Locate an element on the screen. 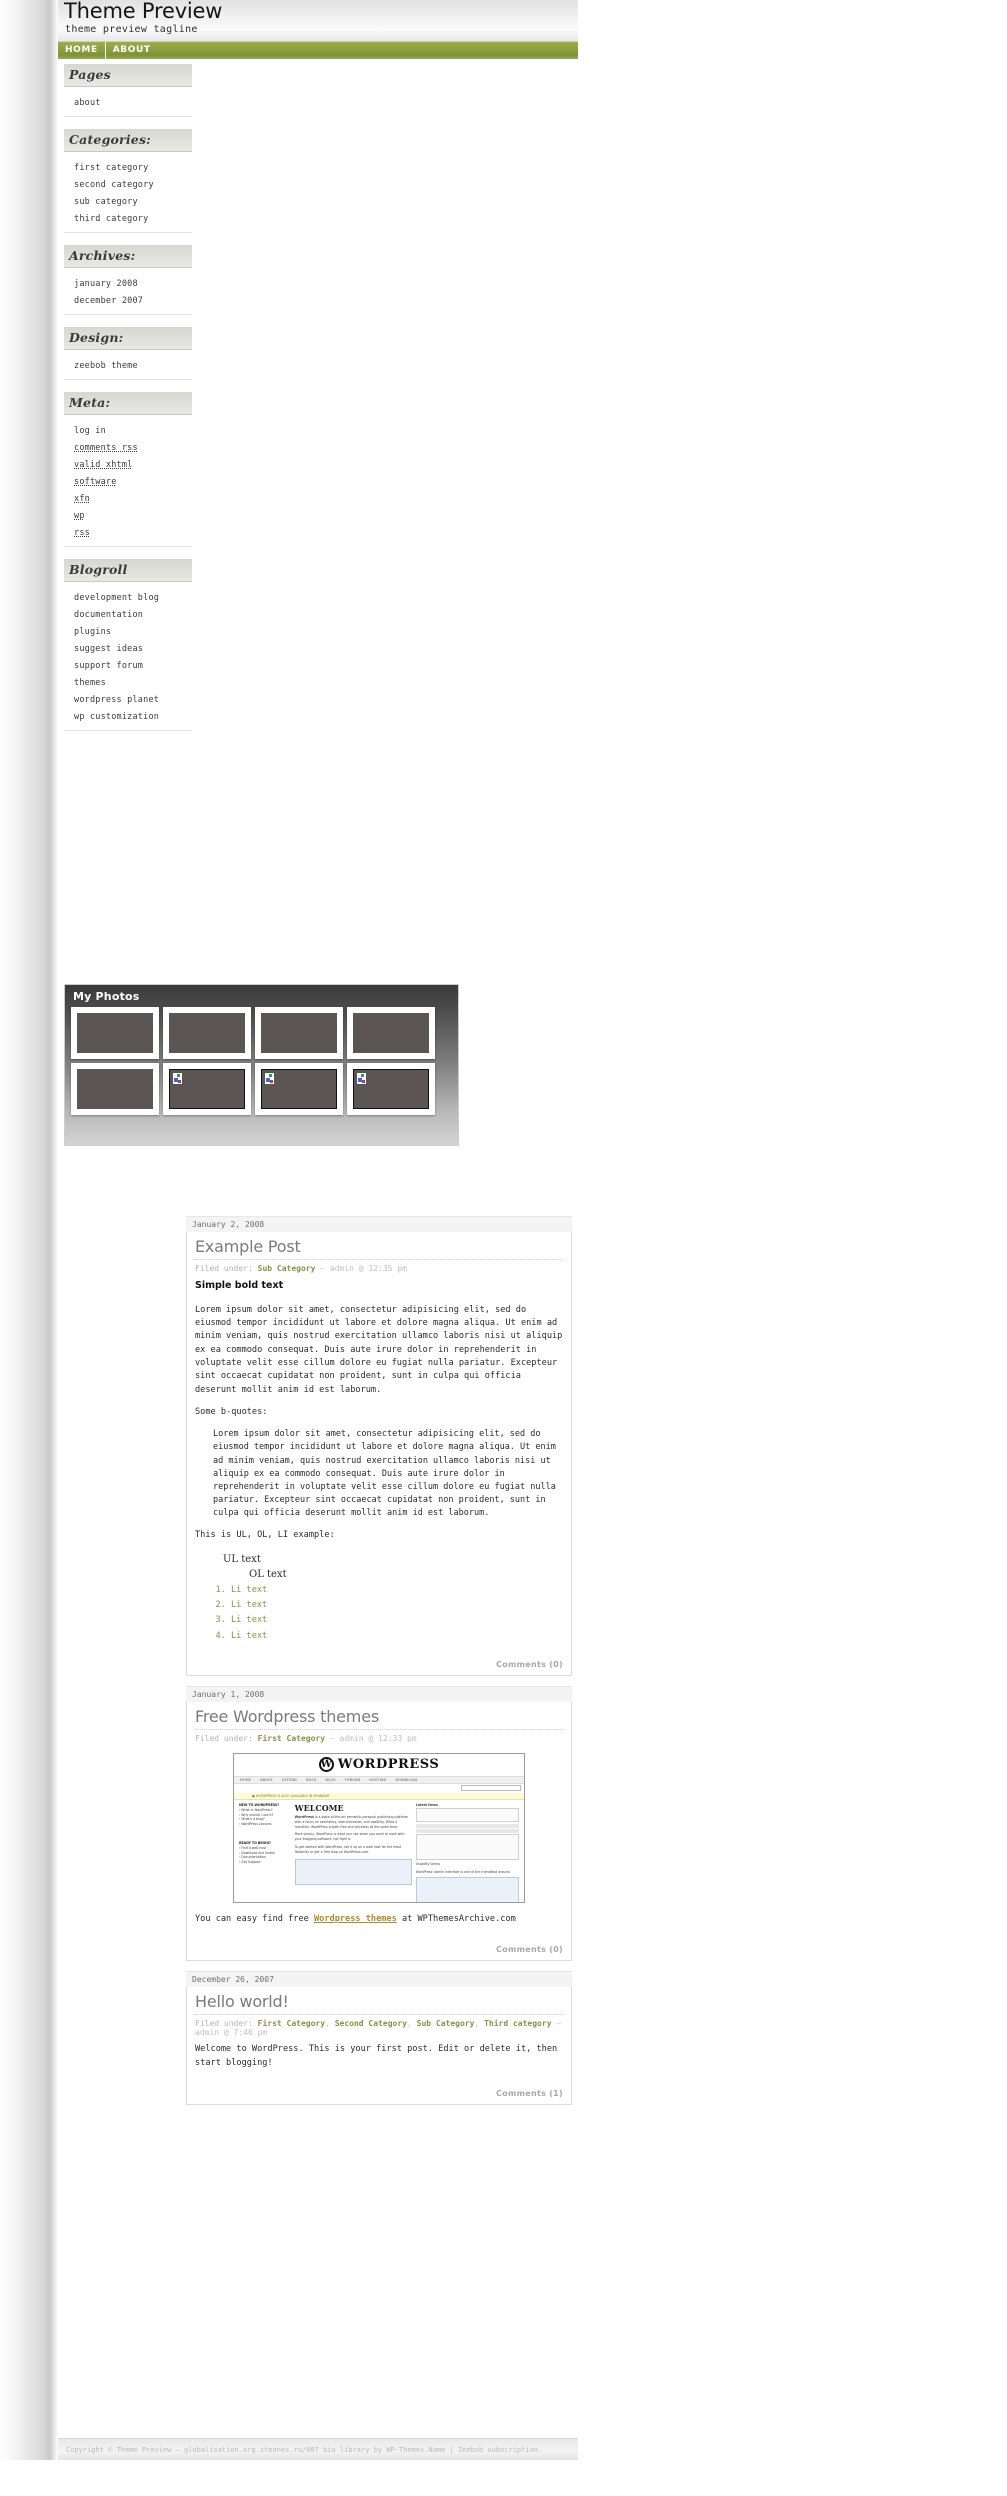 The image size is (1007, 2496). main-navigation: HOME ABOUT is located at coordinates (318, 50).